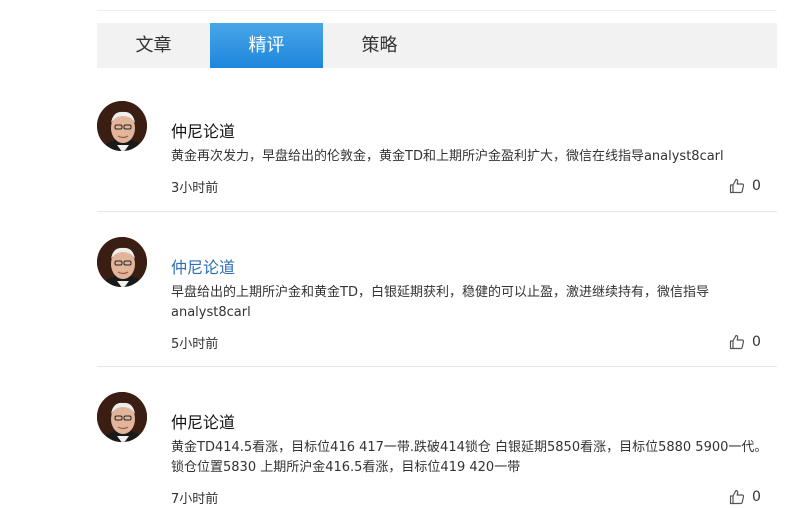  I want to click on tab-bar: 文章 精评 策略, so click(437, 45).